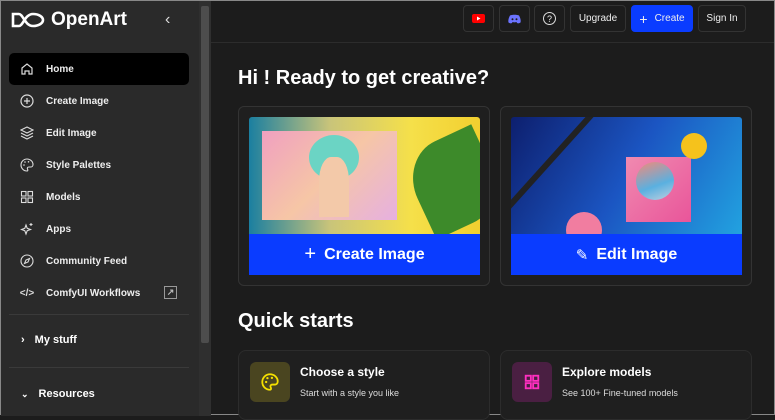 Image resolution: width=775 pixels, height=420 pixels. What do you see at coordinates (27, 133) in the screenshot?
I see `layers-icon` at bounding box center [27, 133].